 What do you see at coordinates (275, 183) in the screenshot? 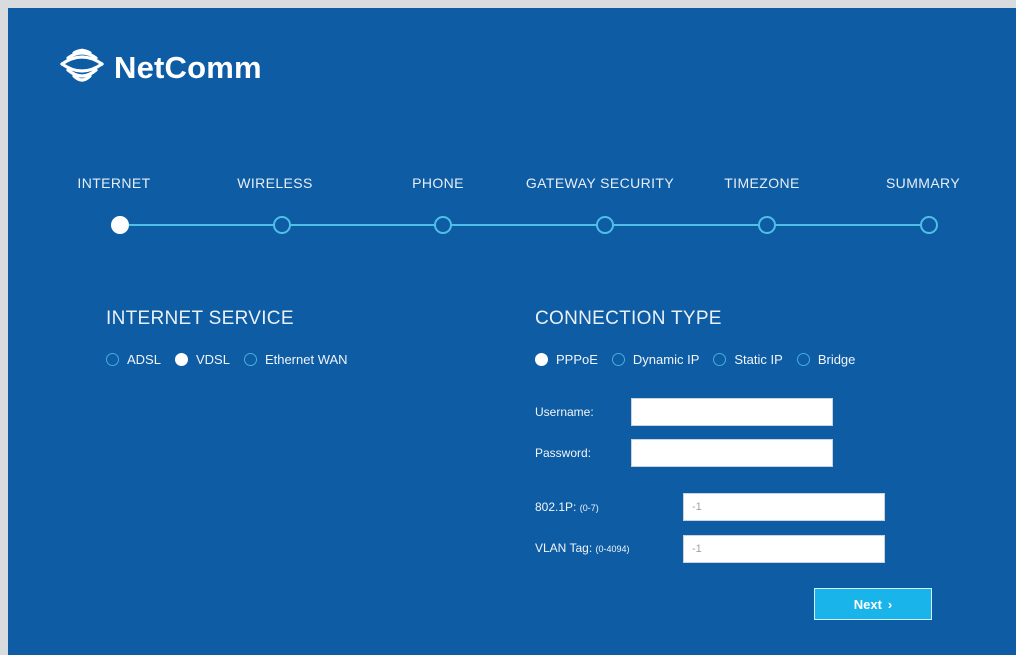
I see `step-label-wireless: WIRELESS` at bounding box center [275, 183].